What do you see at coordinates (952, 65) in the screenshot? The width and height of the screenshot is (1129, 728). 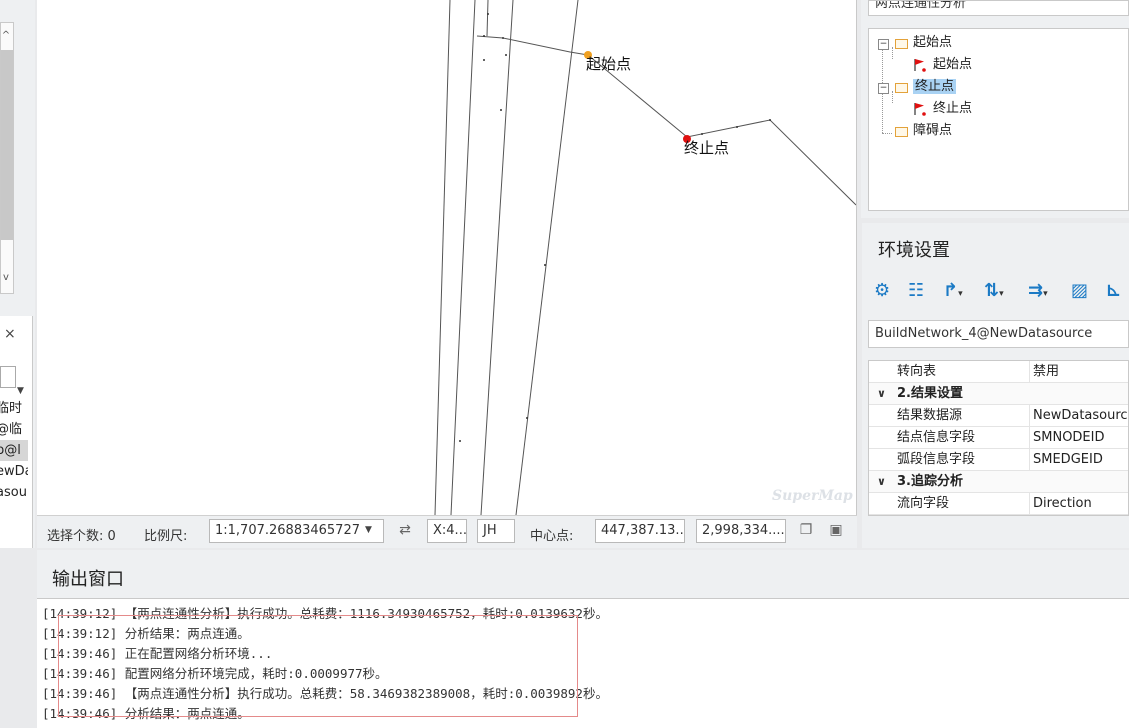 I see `tree-item-start: 起始点` at bounding box center [952, 65].